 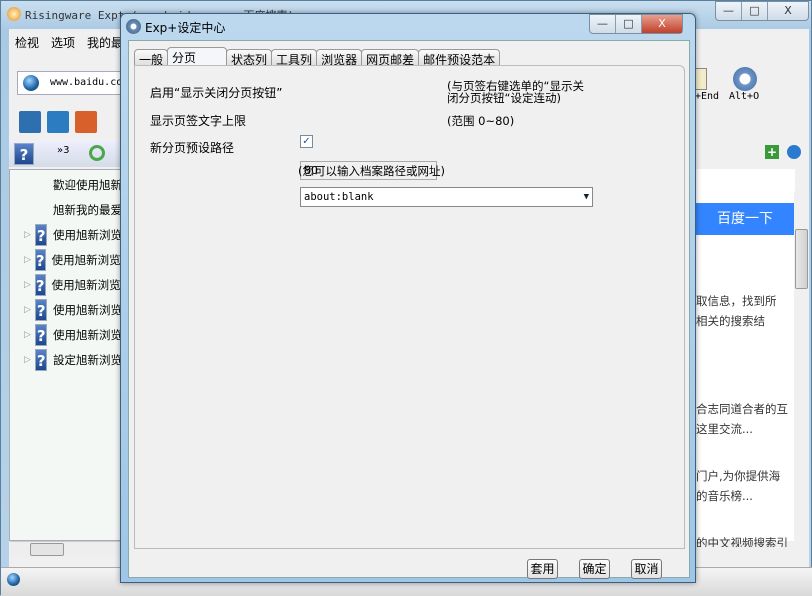 What do you see at coordinates (738, 476) in the screenshot?
I see `snippet-text: 门户,为你提供海` at bounding box center [738, 476].